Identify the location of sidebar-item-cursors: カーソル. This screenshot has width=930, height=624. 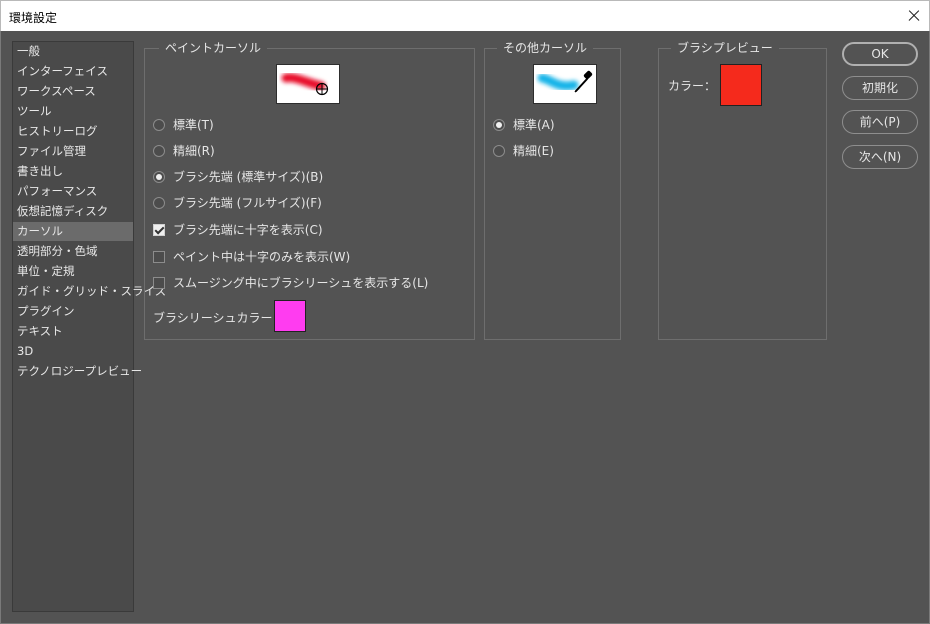
(73, 231).